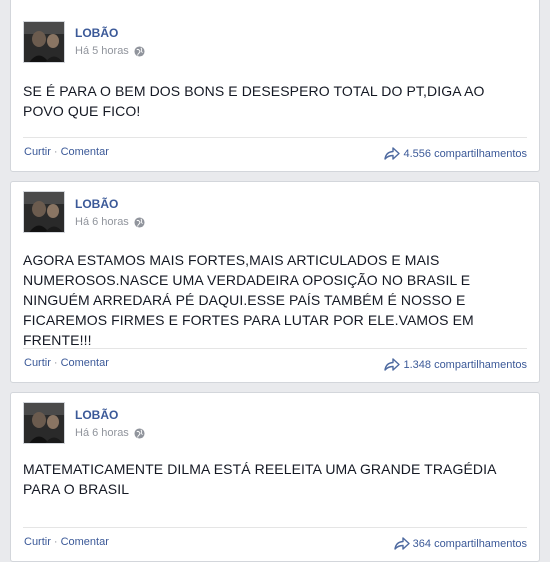  I want to click on shares-count: 1.348 compartilhamentos, so click(465, 364).